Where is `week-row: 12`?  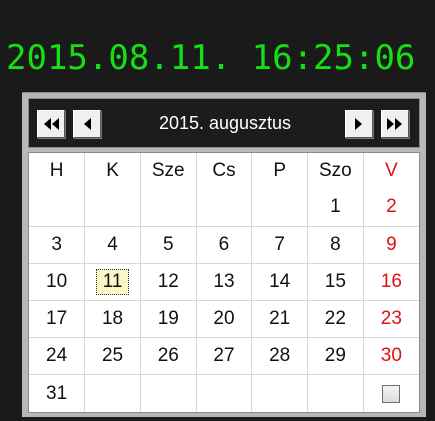
week-row: 12 is located at coordinates (224, 208).